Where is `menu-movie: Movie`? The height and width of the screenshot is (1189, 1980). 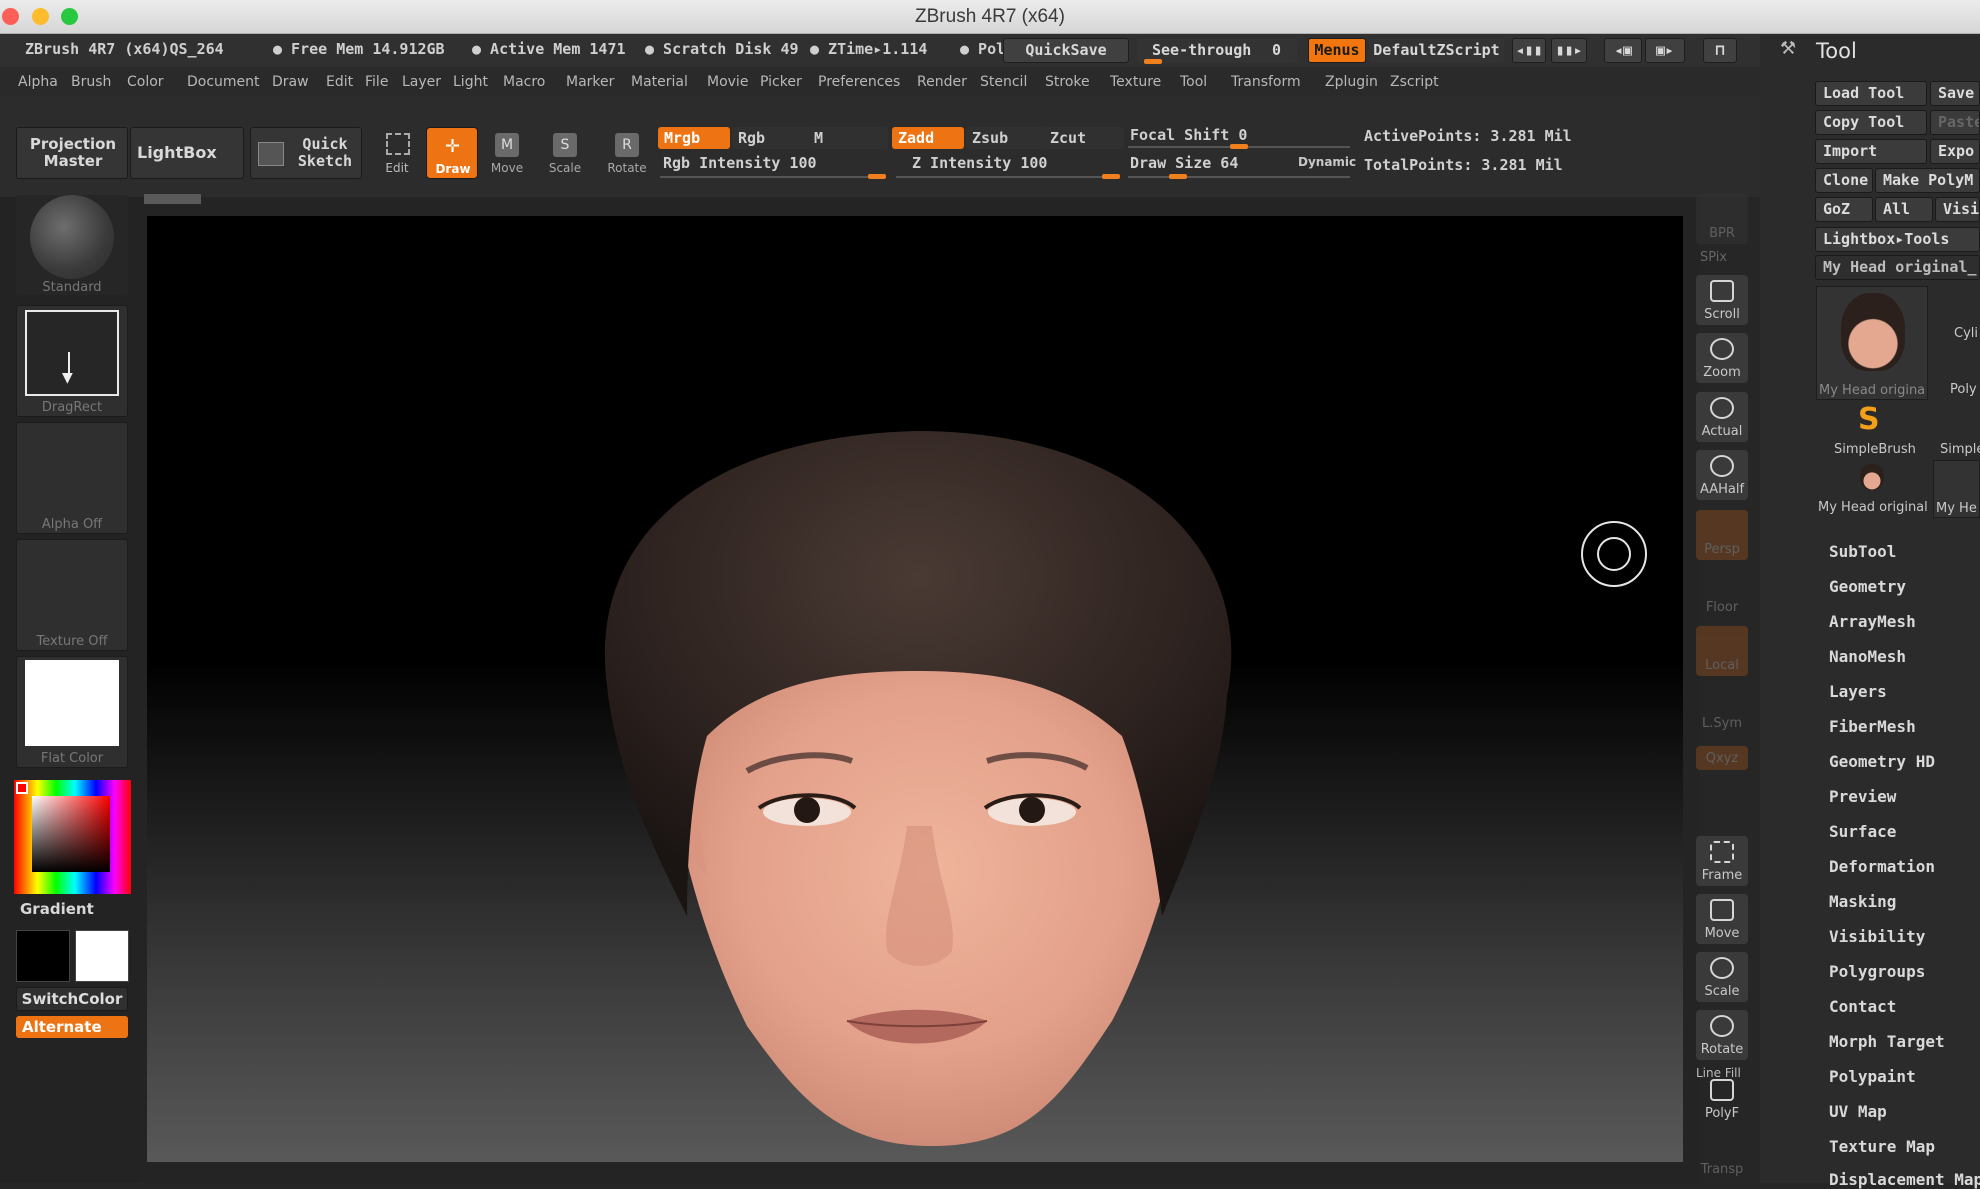
menu-movie: Movie is located at coordinates (727, 82).